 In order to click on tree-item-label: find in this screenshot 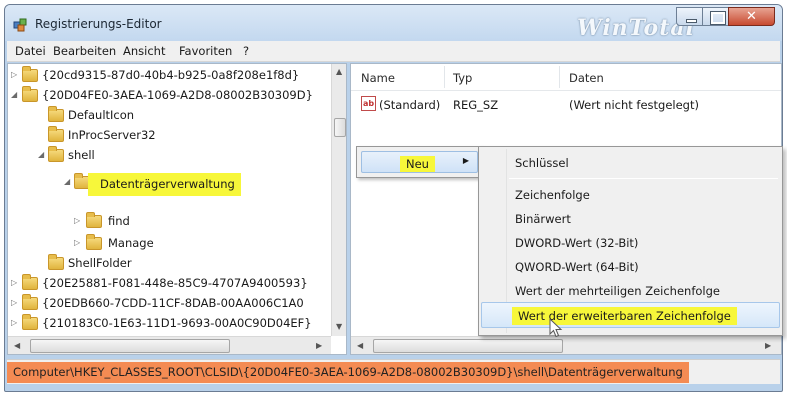, I will do `click(119, 221)`.